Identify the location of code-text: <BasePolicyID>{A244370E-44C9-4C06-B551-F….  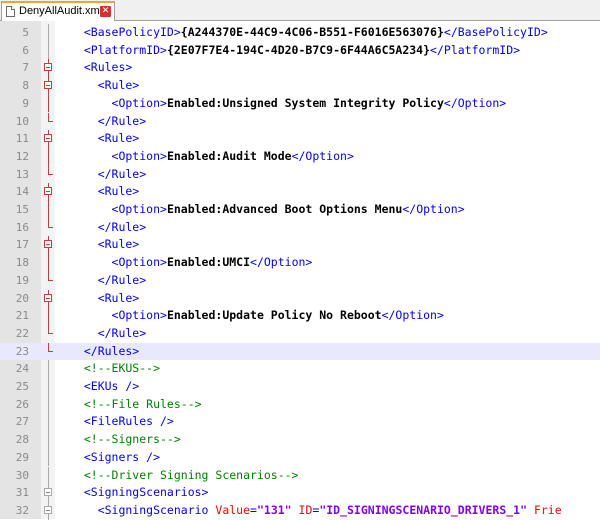
(309, 32).